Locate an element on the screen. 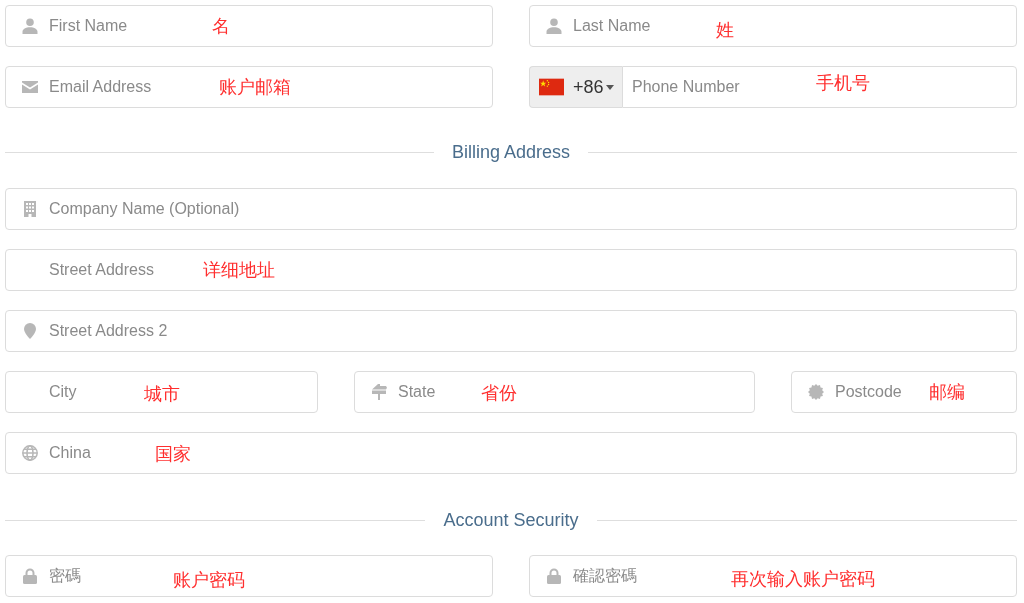  section-heading: Billing Address is located at coordinates (511, 152).